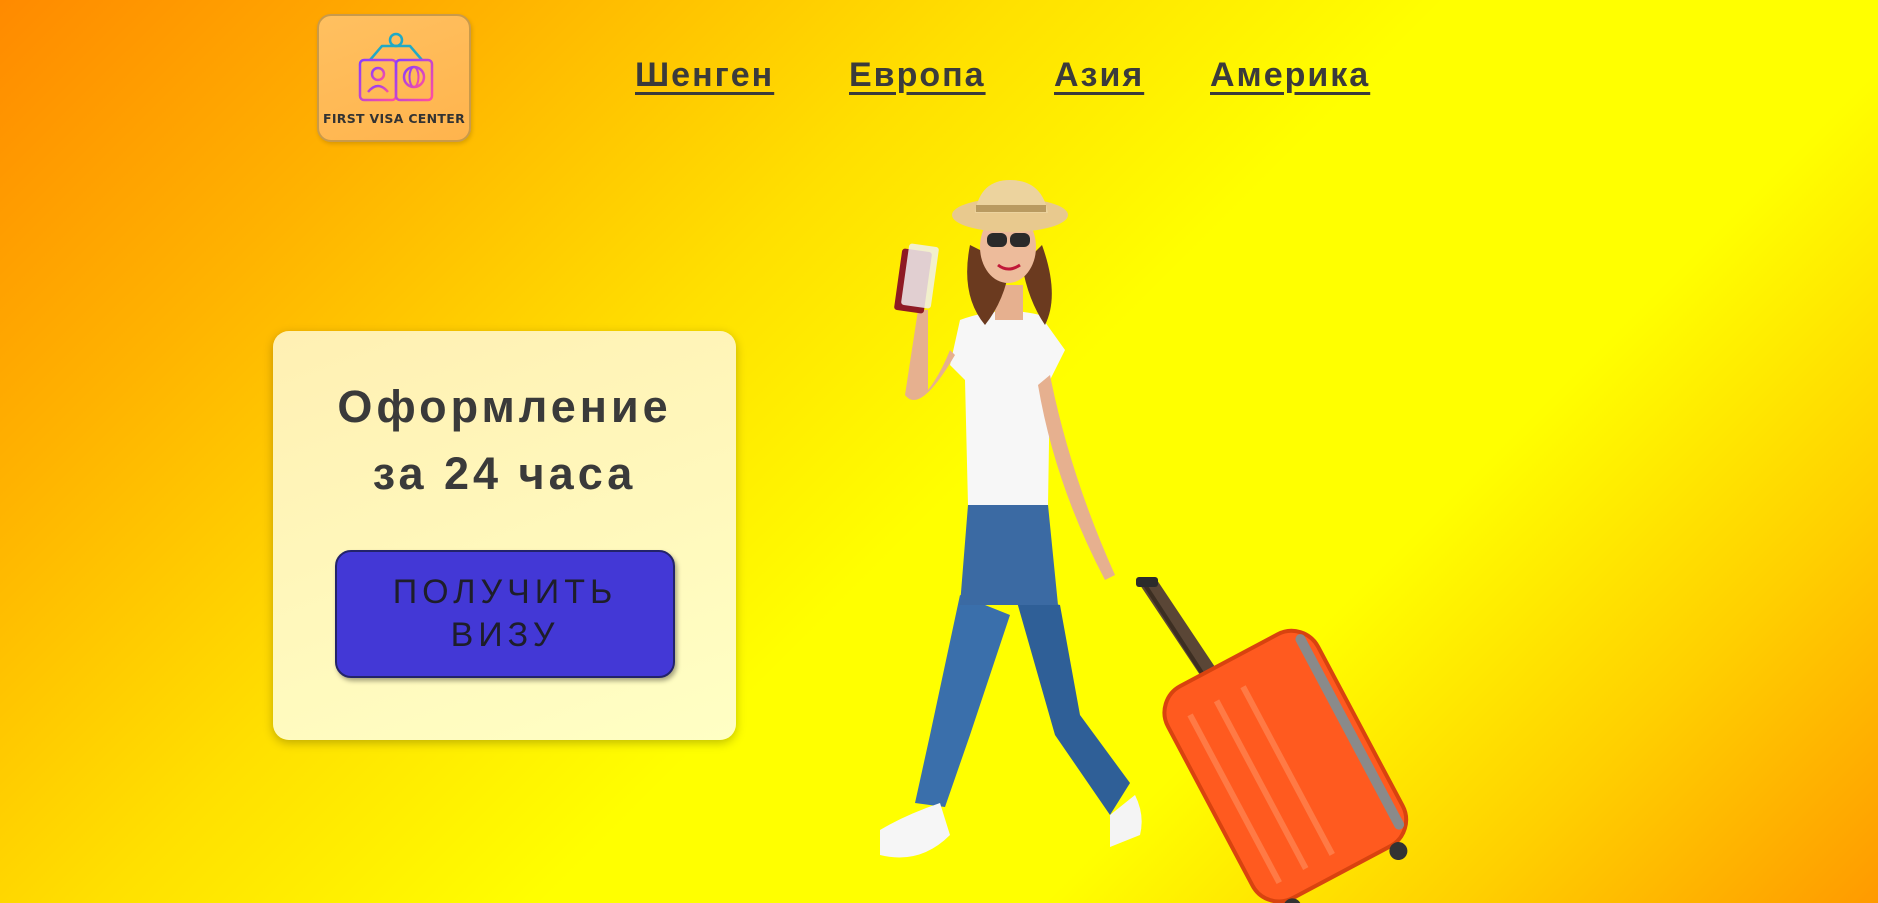 This screenshot has height=903, width=1878. Describe the element at coordinates (1290, 75) in the screenshot. I see `nav-link-america: Америка` at that location.